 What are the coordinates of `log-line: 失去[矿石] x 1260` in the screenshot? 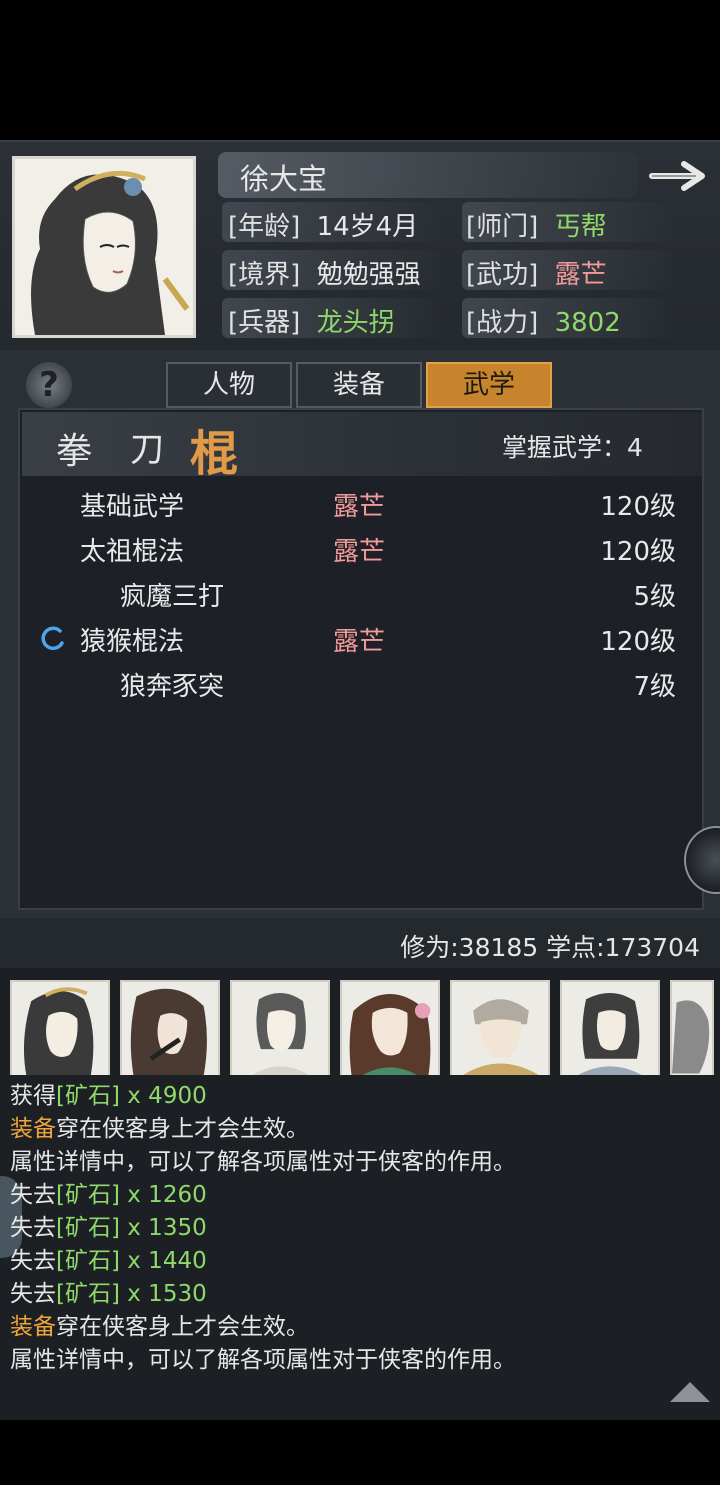 It's located at (108, 1192).